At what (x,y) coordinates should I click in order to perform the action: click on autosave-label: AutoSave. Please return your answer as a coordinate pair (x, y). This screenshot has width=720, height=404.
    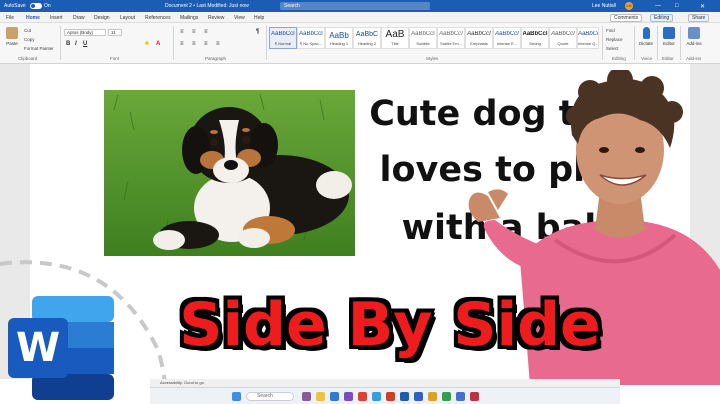
    Looking at the image, I should click on (15, 6).